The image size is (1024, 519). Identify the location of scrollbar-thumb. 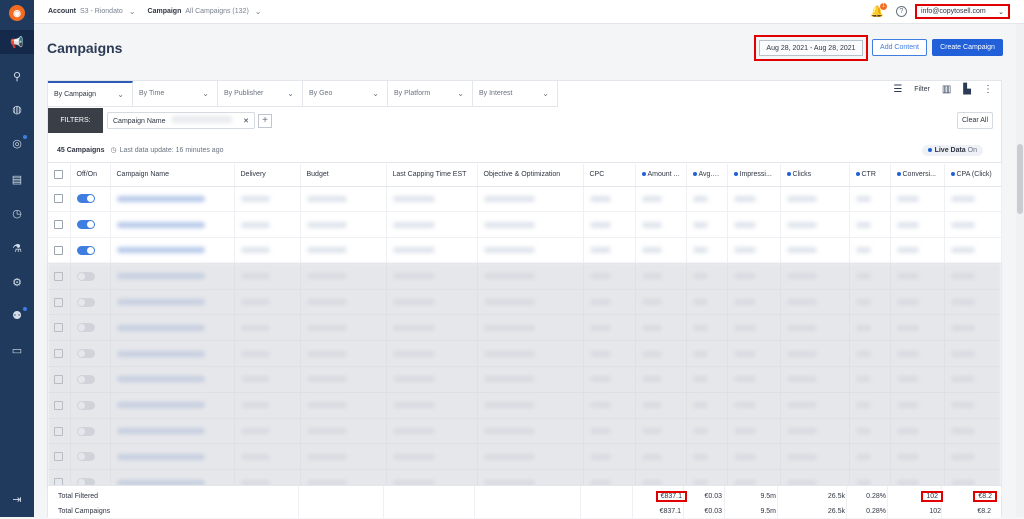
(1020, 179).